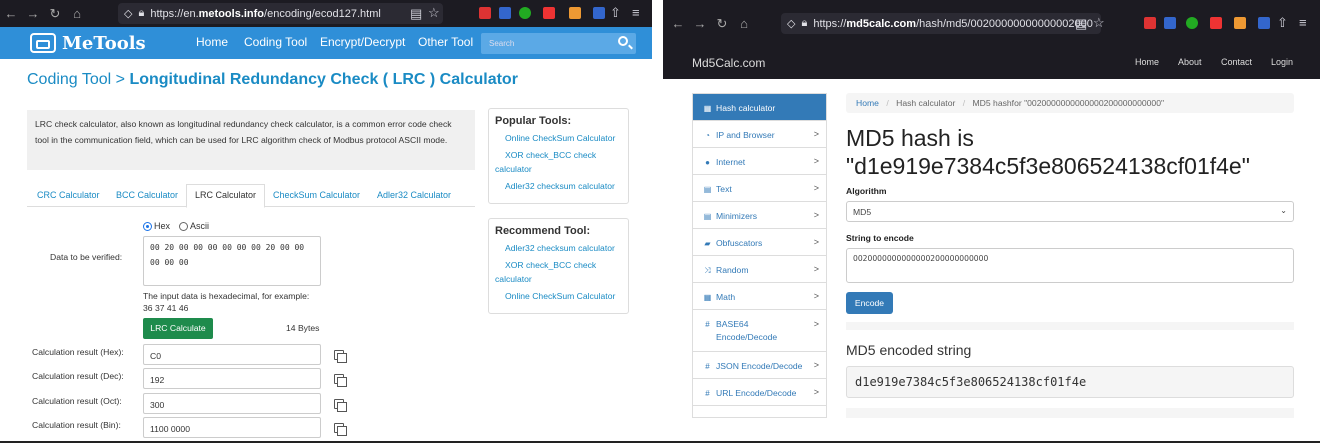 The height and width of the screenshot is (445, 1320). What do you see at coordinates (707, 297) in the screenshot?
I see `calculator-icon: ▦` at bounding box center [707, 297].